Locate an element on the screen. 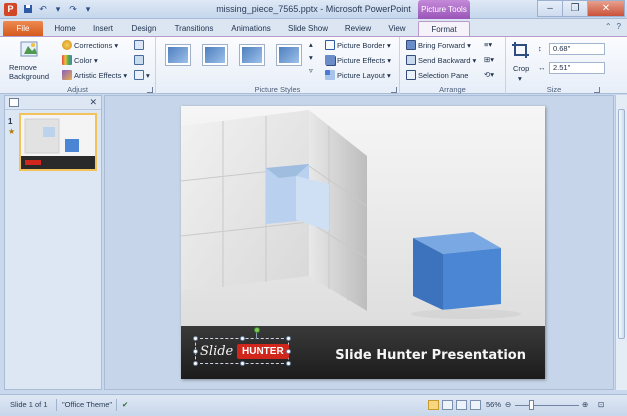  bring-forward-label: Bring Forward is located at coordinates (442, 45).